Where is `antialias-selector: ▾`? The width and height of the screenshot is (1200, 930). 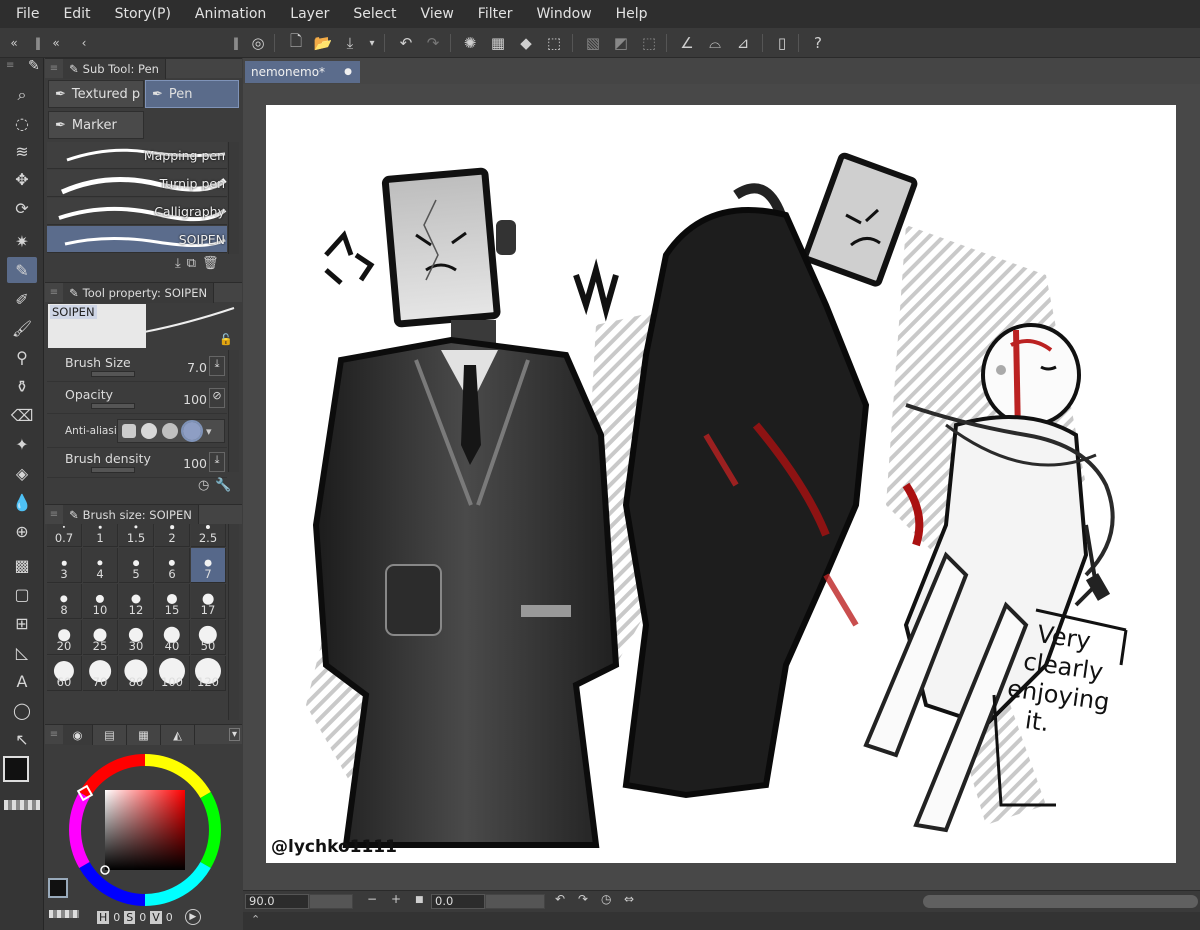 antialias-selector: ▾ is located at coordinates (171, 431).